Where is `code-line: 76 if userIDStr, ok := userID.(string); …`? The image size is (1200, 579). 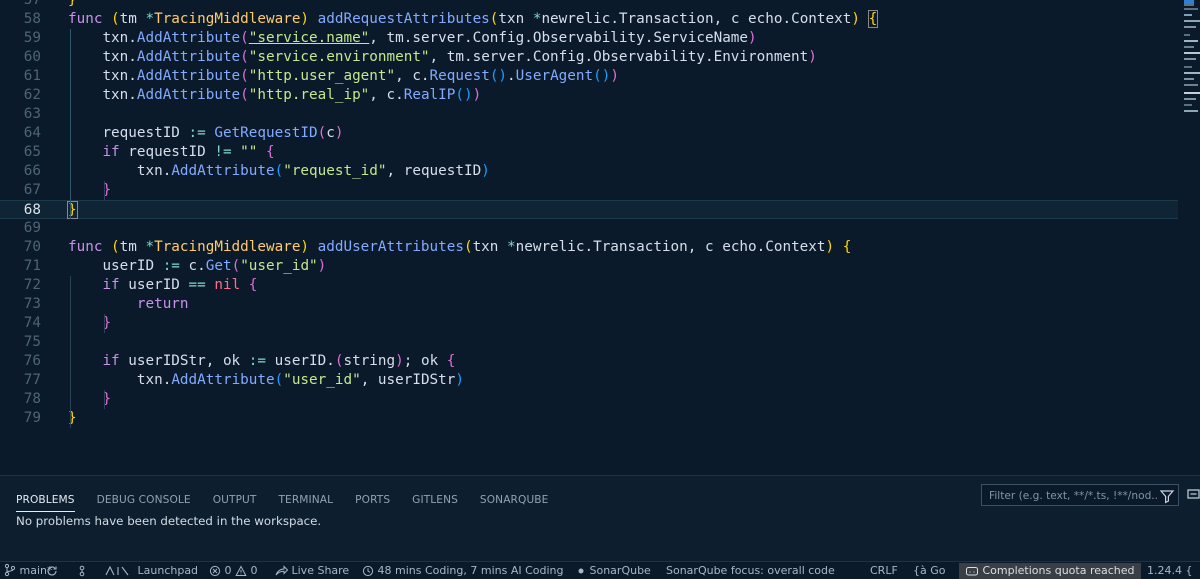 code-line: 76 if userIDStr, ok := userID.(string); … is located at coordinates (589, 361).